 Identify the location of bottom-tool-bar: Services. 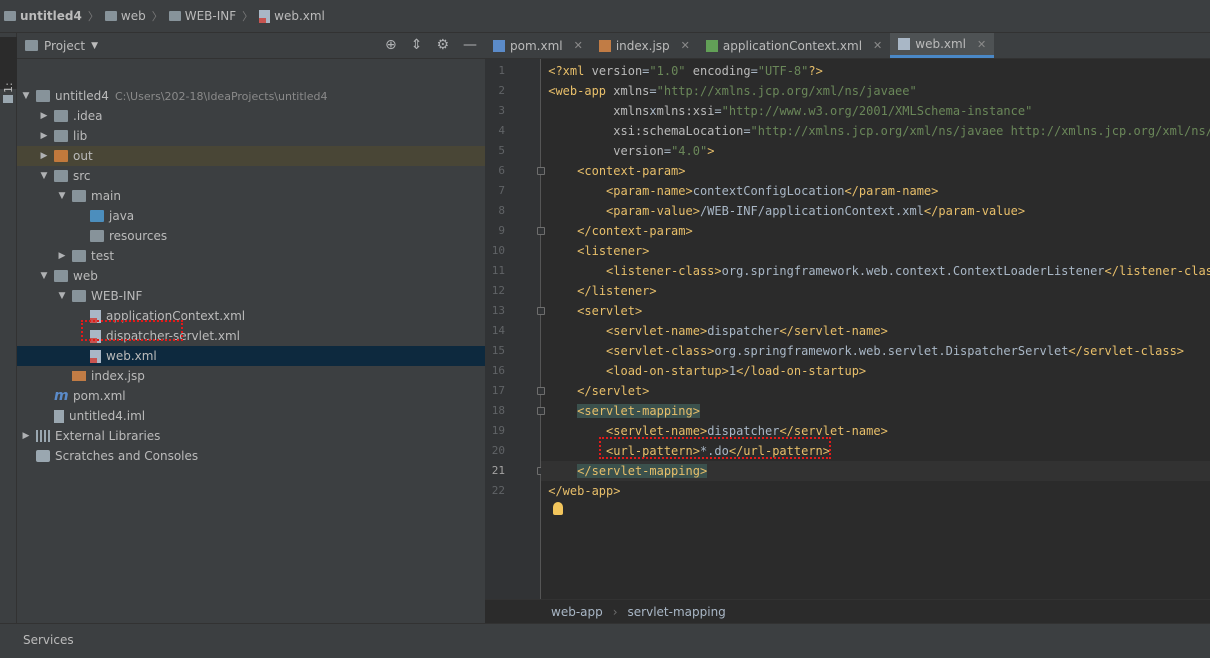
(605, 640).